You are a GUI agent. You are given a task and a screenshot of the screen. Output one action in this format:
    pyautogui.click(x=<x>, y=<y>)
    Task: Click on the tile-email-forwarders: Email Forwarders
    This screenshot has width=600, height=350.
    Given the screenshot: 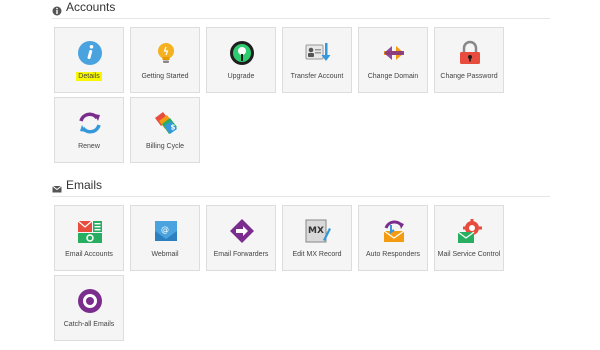 What is the action you would take?
    pyautogui.click(x=241, y=238)
    